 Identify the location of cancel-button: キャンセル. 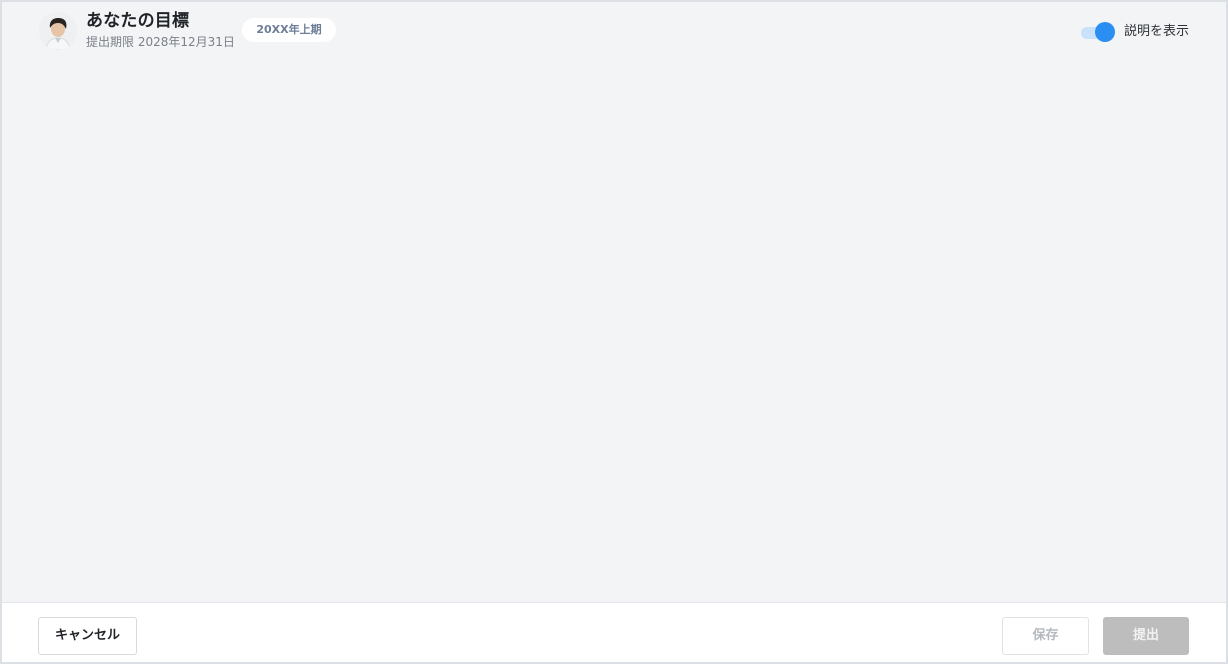
(87, 636).